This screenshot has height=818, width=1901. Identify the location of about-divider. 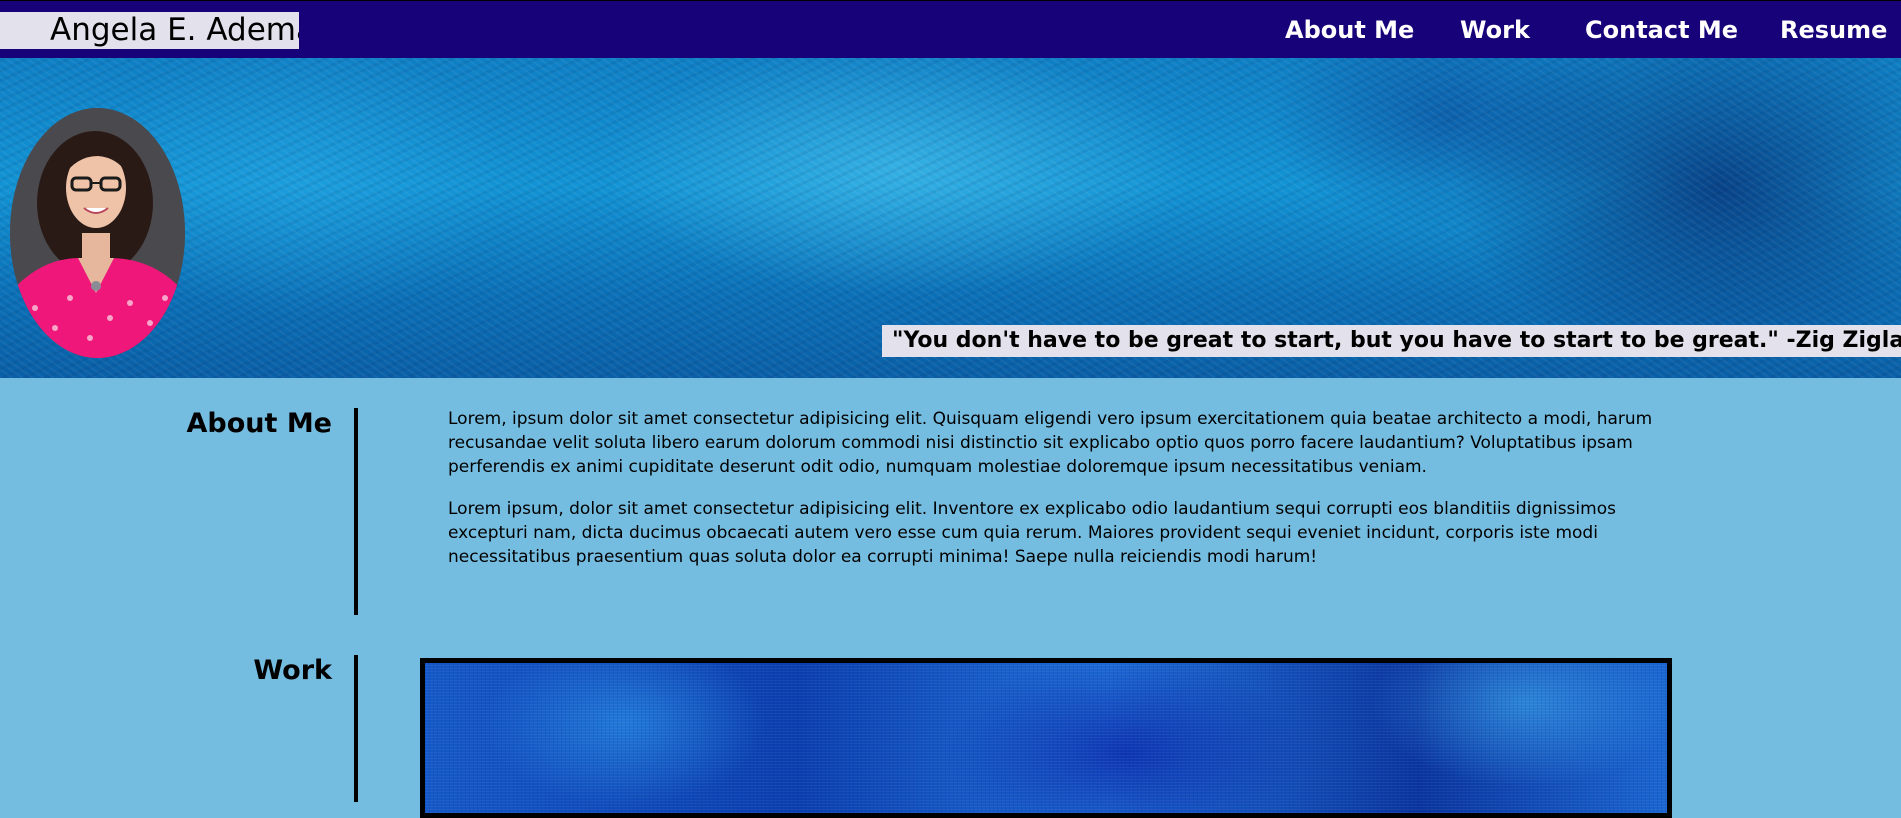
(356, 511).